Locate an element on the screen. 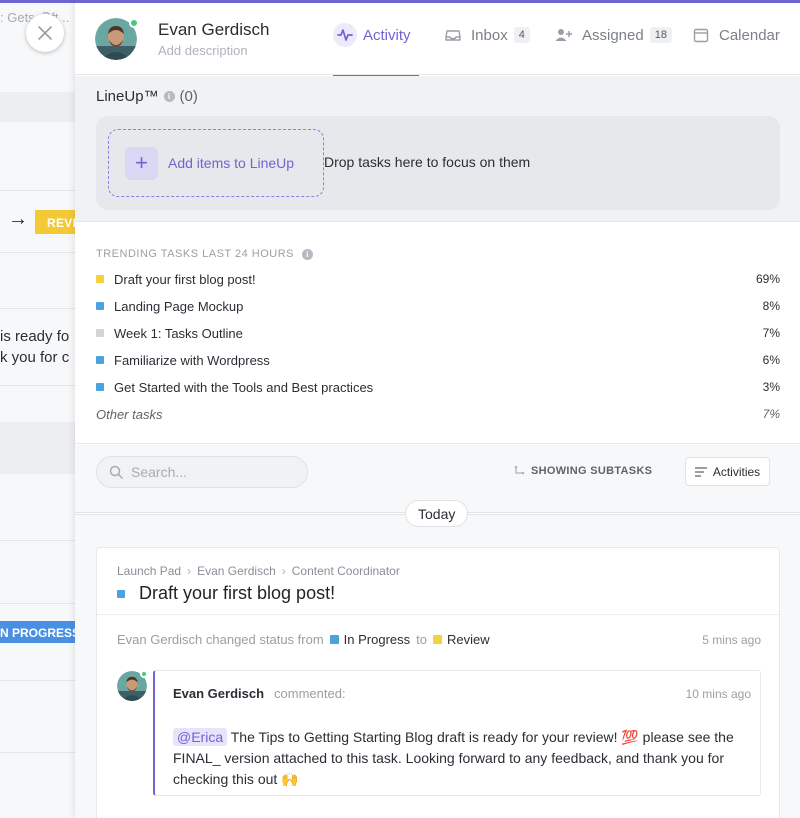 The image size is (800, 818). close-icon is located at coordinates (45, 33).